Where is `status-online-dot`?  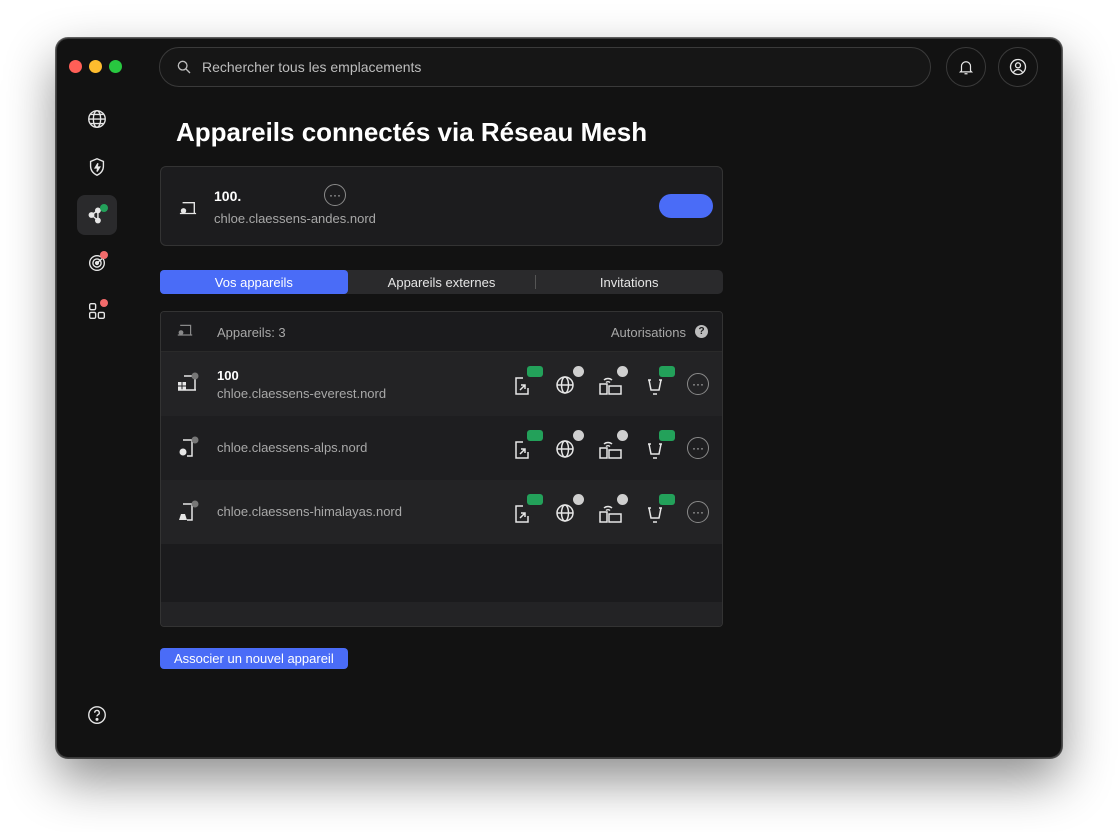 status-online-dot is located at coordinates (104, 208).